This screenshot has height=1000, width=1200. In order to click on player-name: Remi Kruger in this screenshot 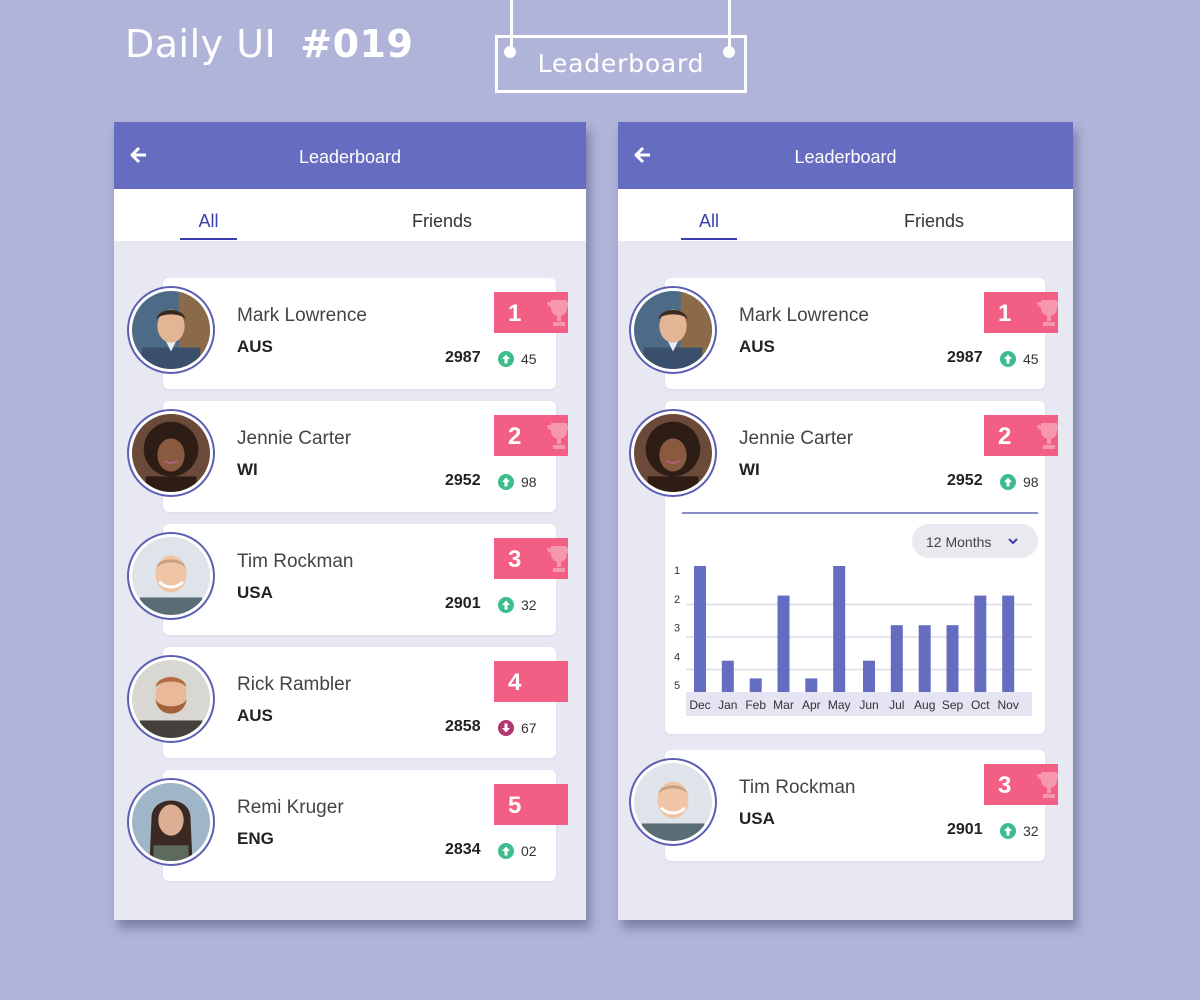, I will do `click(290, 807)`.